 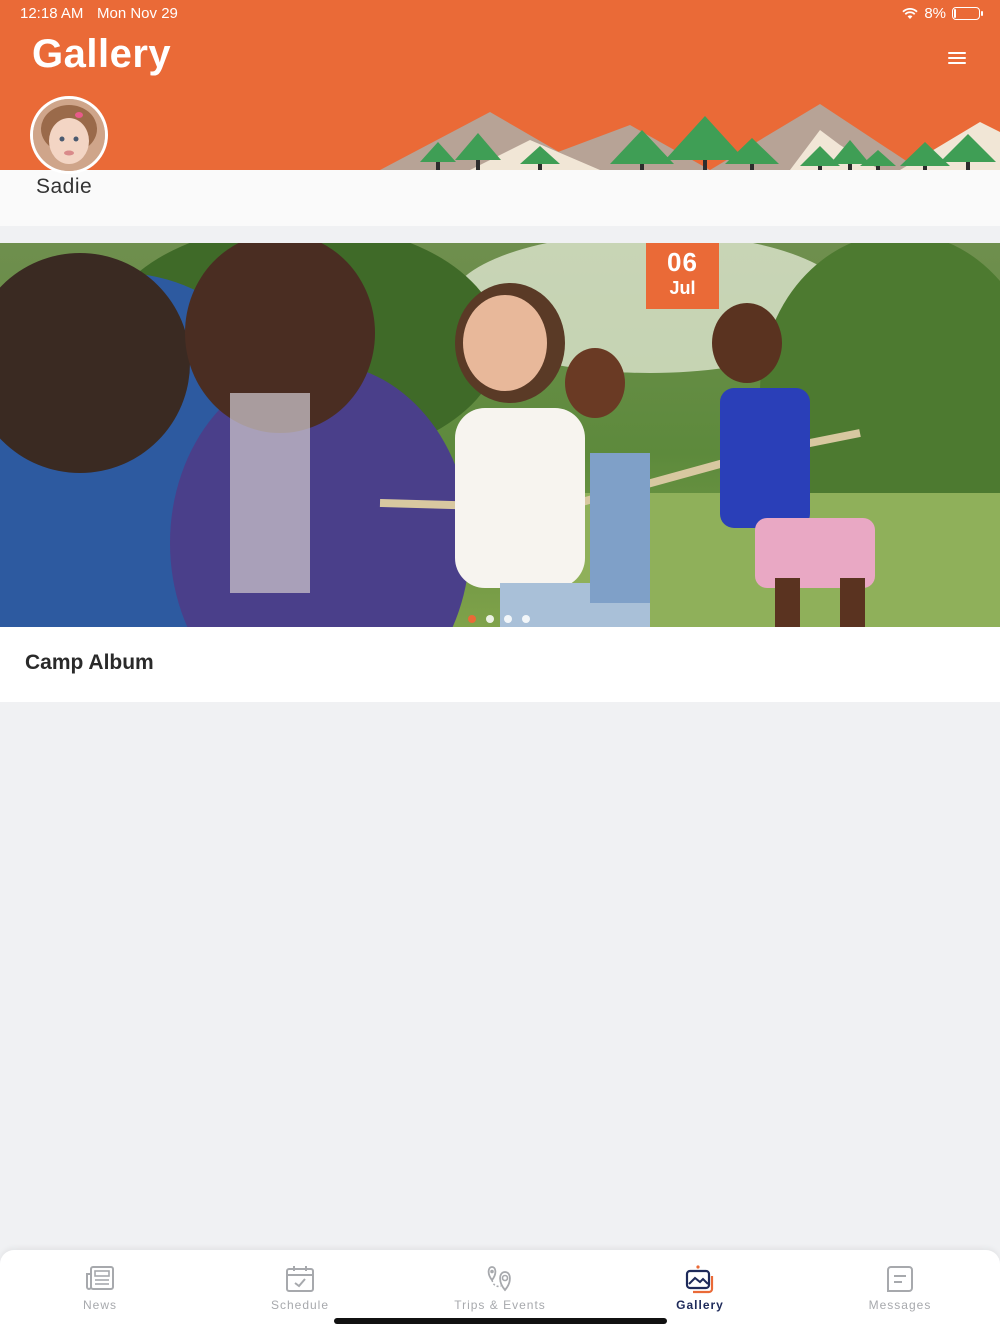 What do you see at coordinates (690, 137) in the screenshot?
I see `mountains-illustration` at bounding box center [690, 137].